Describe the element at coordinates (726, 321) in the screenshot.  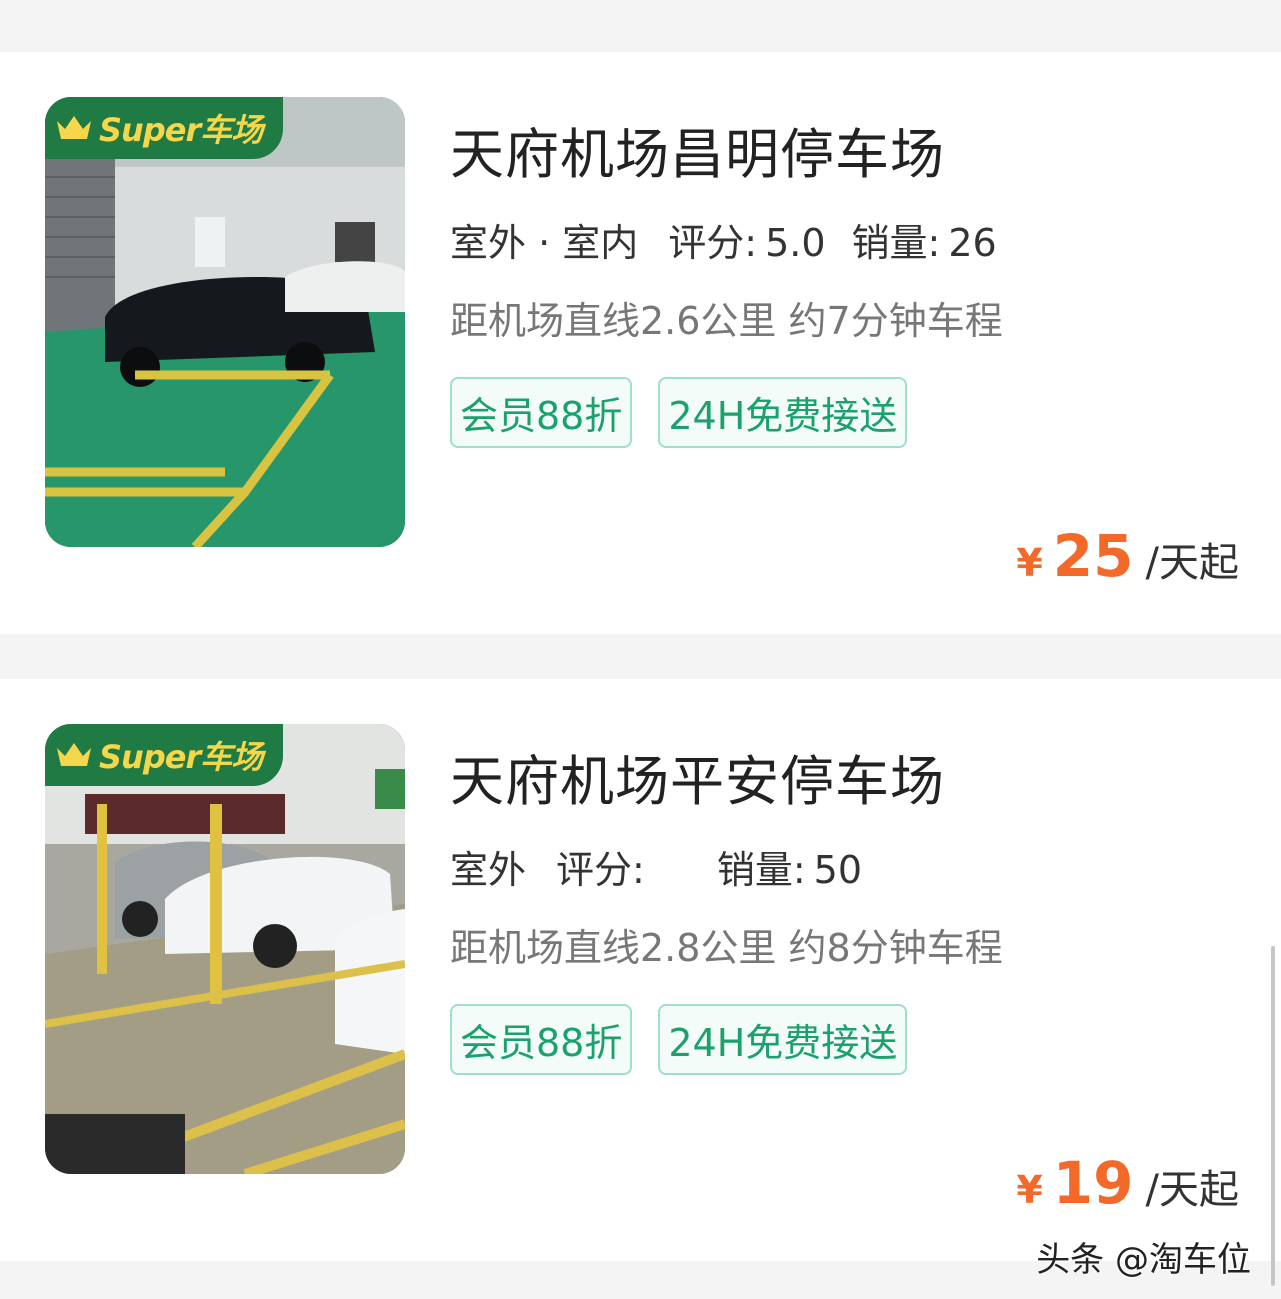
I see `distance-info: 距机场直线2.6公里 约7分钟车程` at that location.